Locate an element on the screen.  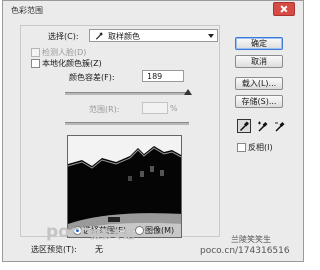
range-label: 范围(R): is located at coordinates (104, 109).